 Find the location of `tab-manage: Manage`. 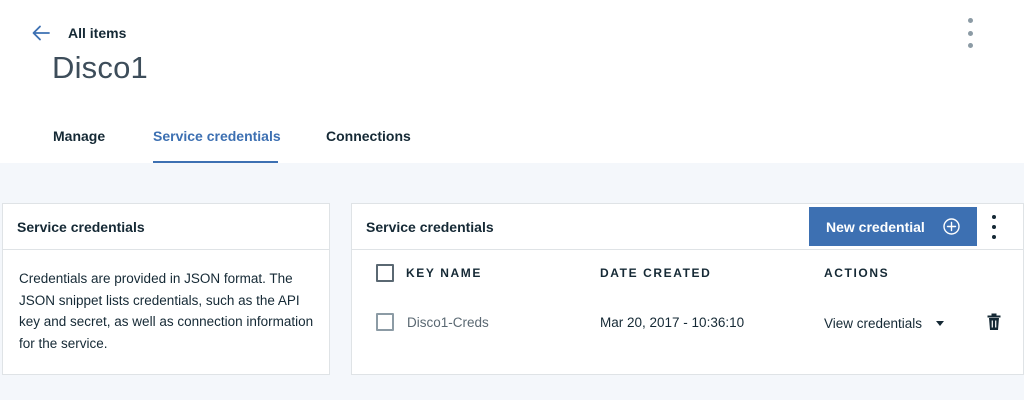

tab-manage: Manage is located at coordinates (79, 140).